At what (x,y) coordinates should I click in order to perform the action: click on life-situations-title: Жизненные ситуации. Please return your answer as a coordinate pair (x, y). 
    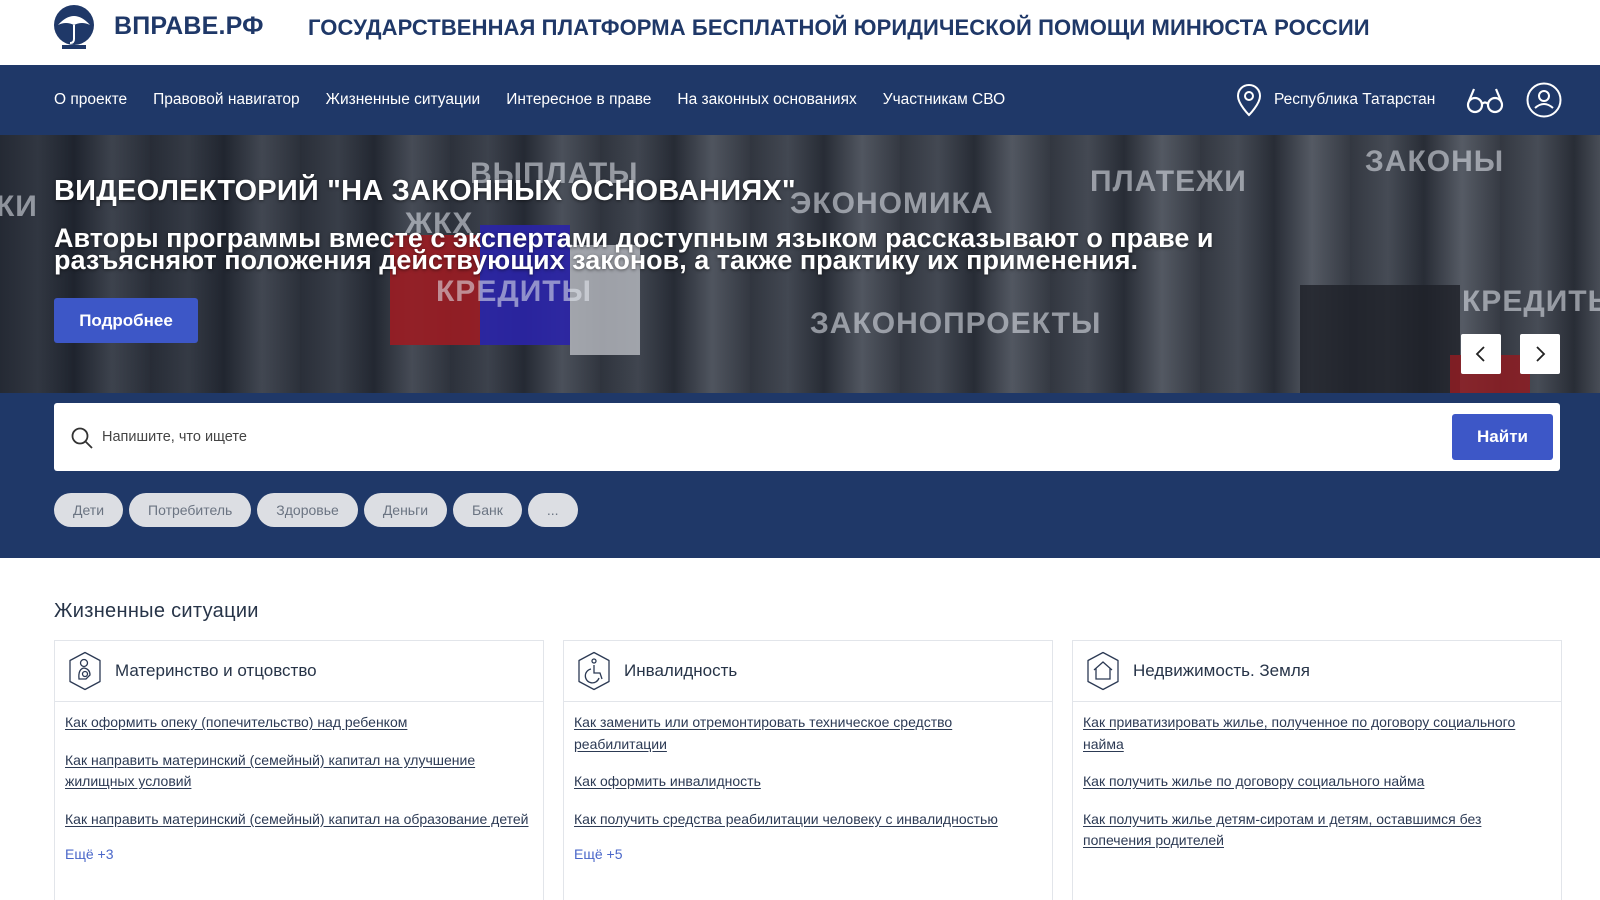
    Looking at the image, I should click on (156, 611).